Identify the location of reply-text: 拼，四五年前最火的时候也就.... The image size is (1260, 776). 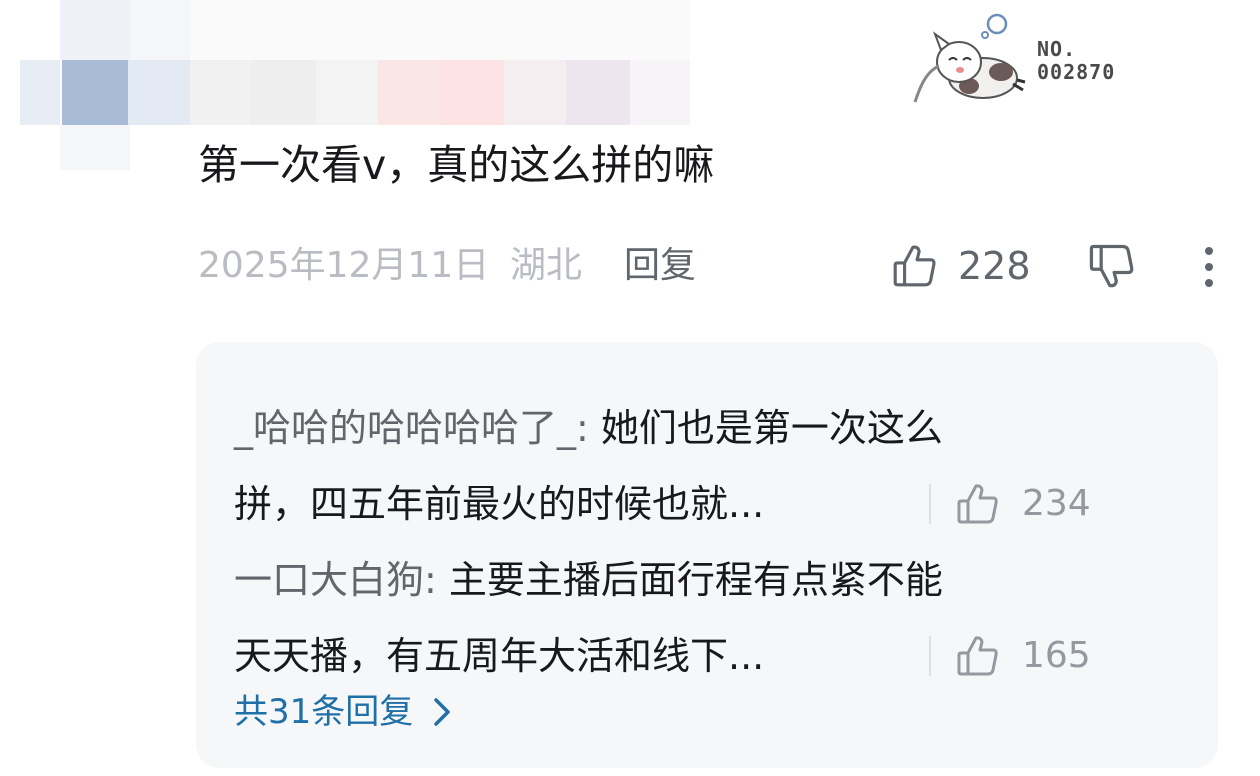
(499, 504).